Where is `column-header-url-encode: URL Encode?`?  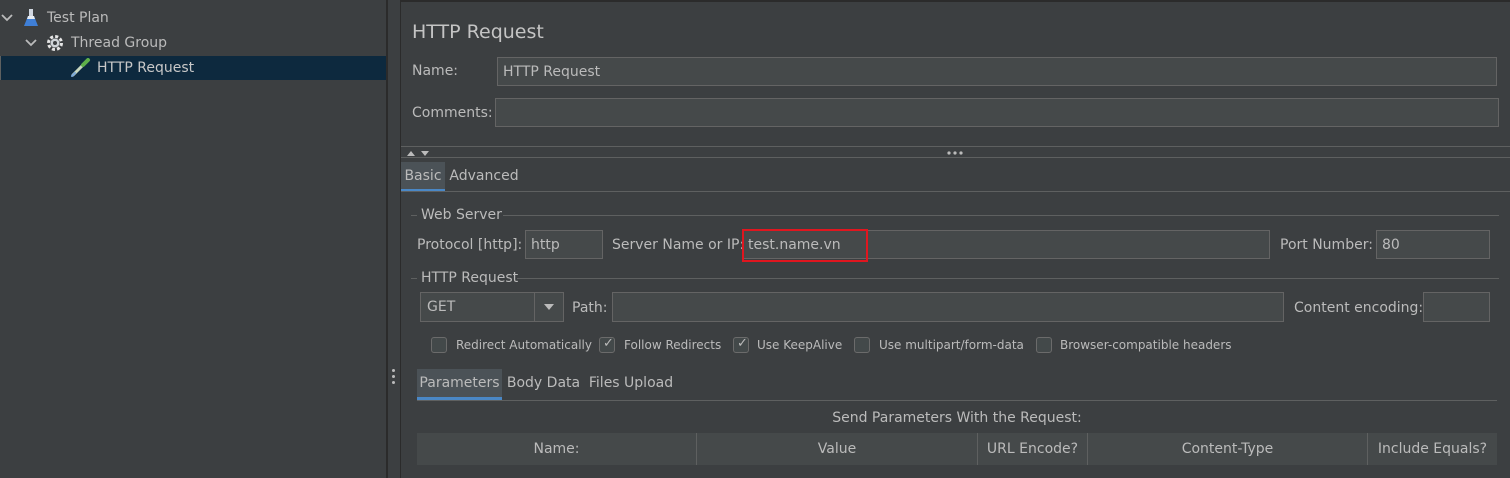 column-header-url-encode: URL Encode? is located at coordinates (1033, 449).